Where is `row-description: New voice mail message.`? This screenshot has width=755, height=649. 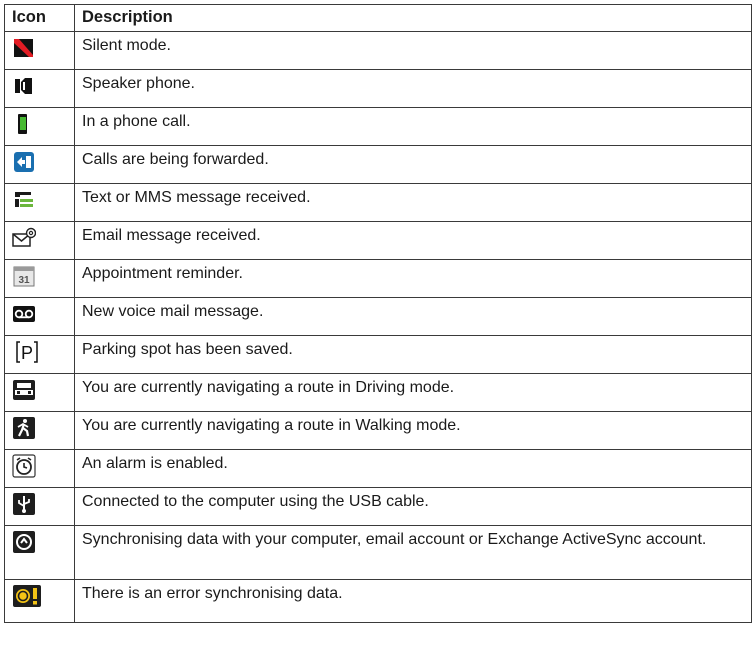 row-description: New voice mail message. is located at coordinates (413, 316).